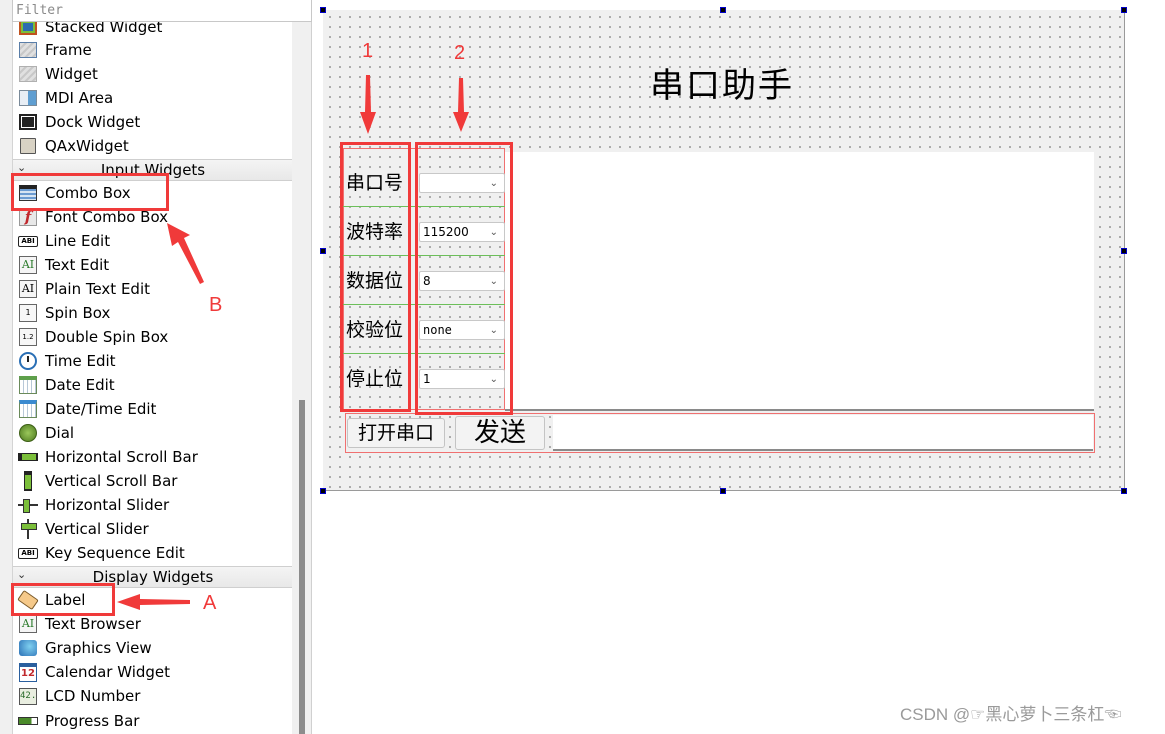 This screenshot has width=1165, height=734. What do you see at coordinates (153, 602) in the screenshot?
I see `arrow-to-label` at bounding box center [153, 602].